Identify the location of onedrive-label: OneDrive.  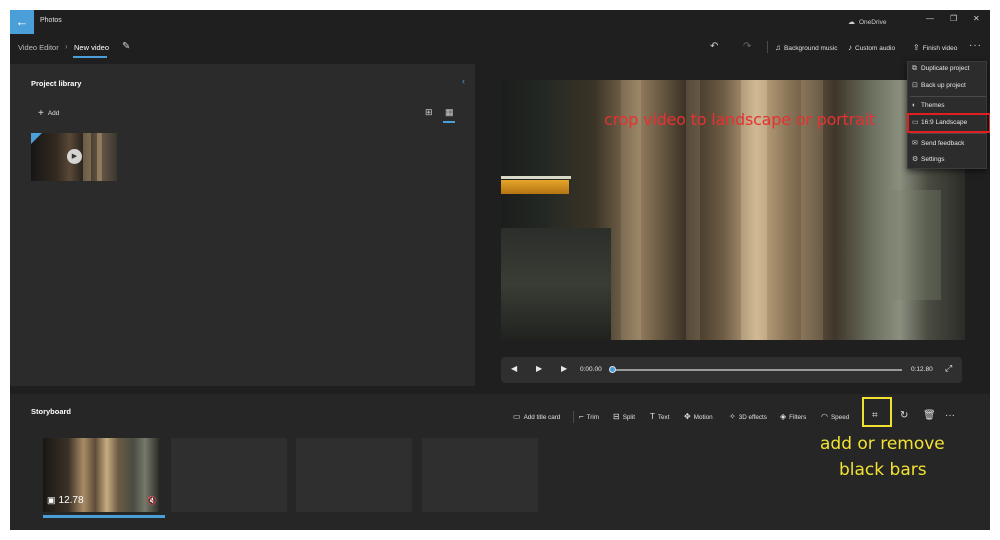
(873, 22).